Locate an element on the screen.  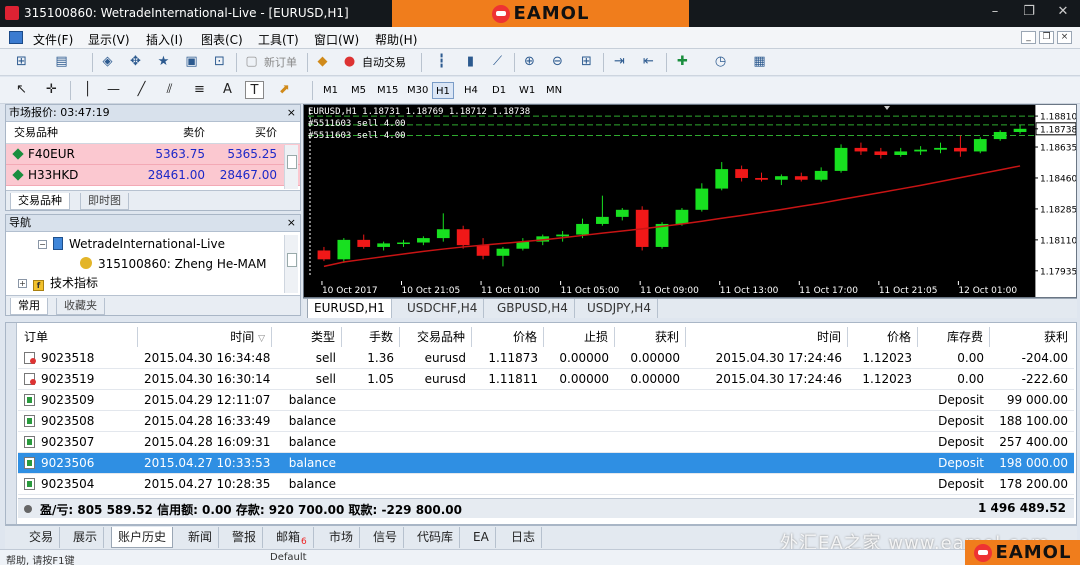
candlestick-button: ▮ is located at coordinates (470, 62).